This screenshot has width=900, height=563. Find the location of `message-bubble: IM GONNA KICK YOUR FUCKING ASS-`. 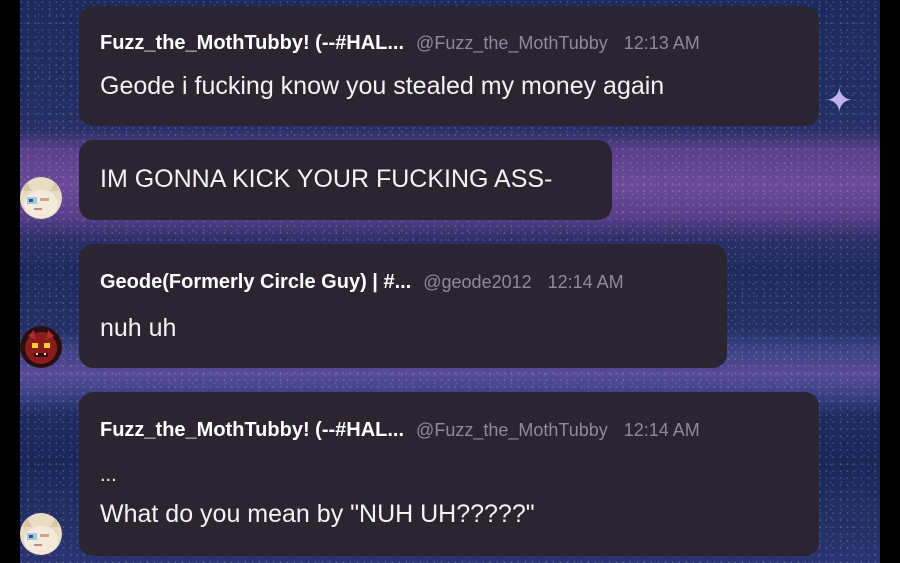

message-bubble: IM GONNA KICK YOUR FUCKING ASS- is located at coordinates (345, 180).